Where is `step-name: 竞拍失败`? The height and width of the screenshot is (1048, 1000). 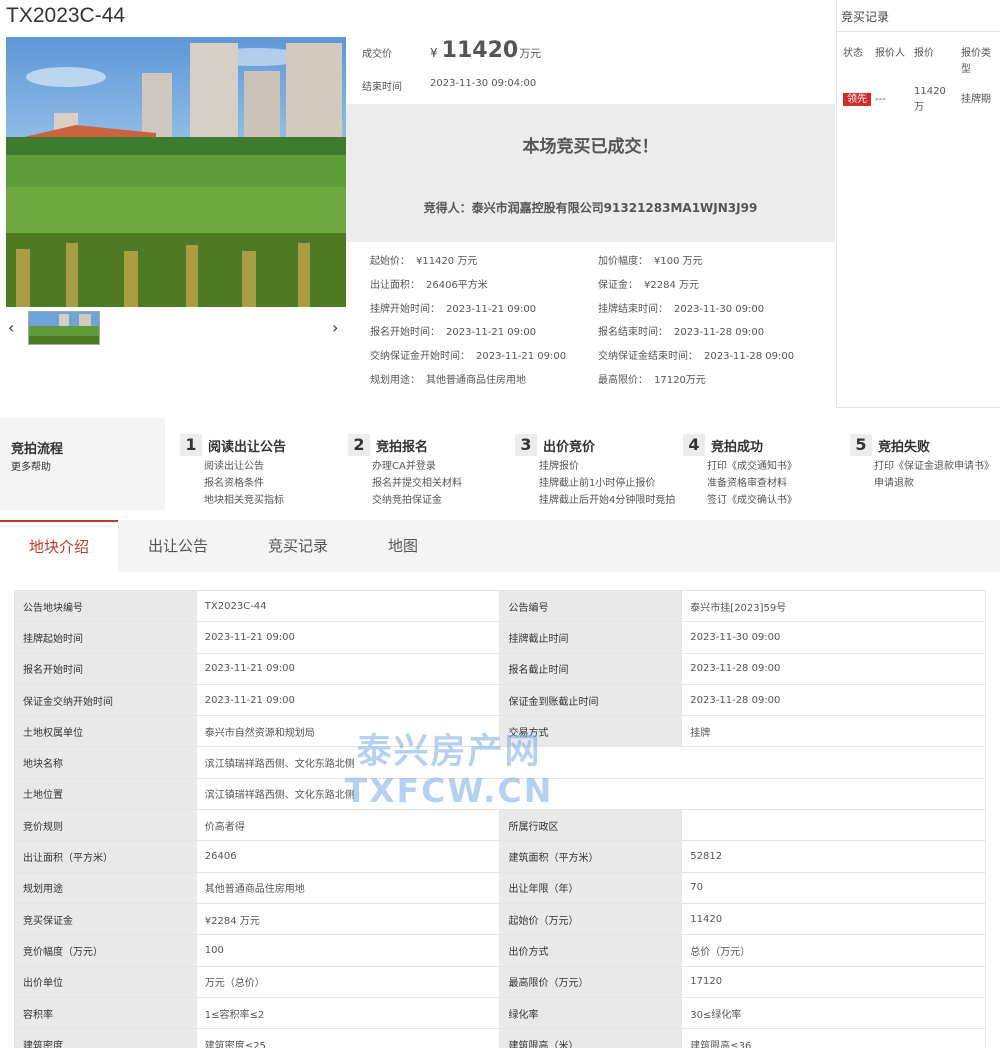 step-name: 竞拍失败 is located at coordinates (904, 447).